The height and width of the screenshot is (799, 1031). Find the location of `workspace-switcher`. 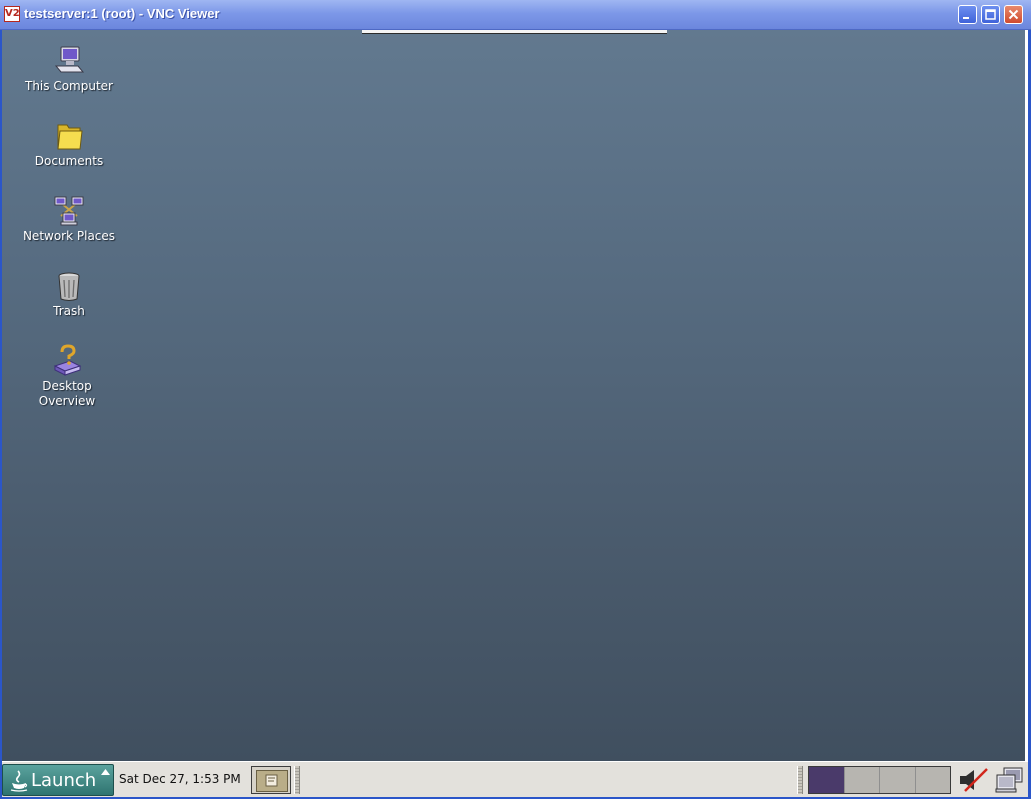

workspace-switcher is located at coordinates (879, 780).